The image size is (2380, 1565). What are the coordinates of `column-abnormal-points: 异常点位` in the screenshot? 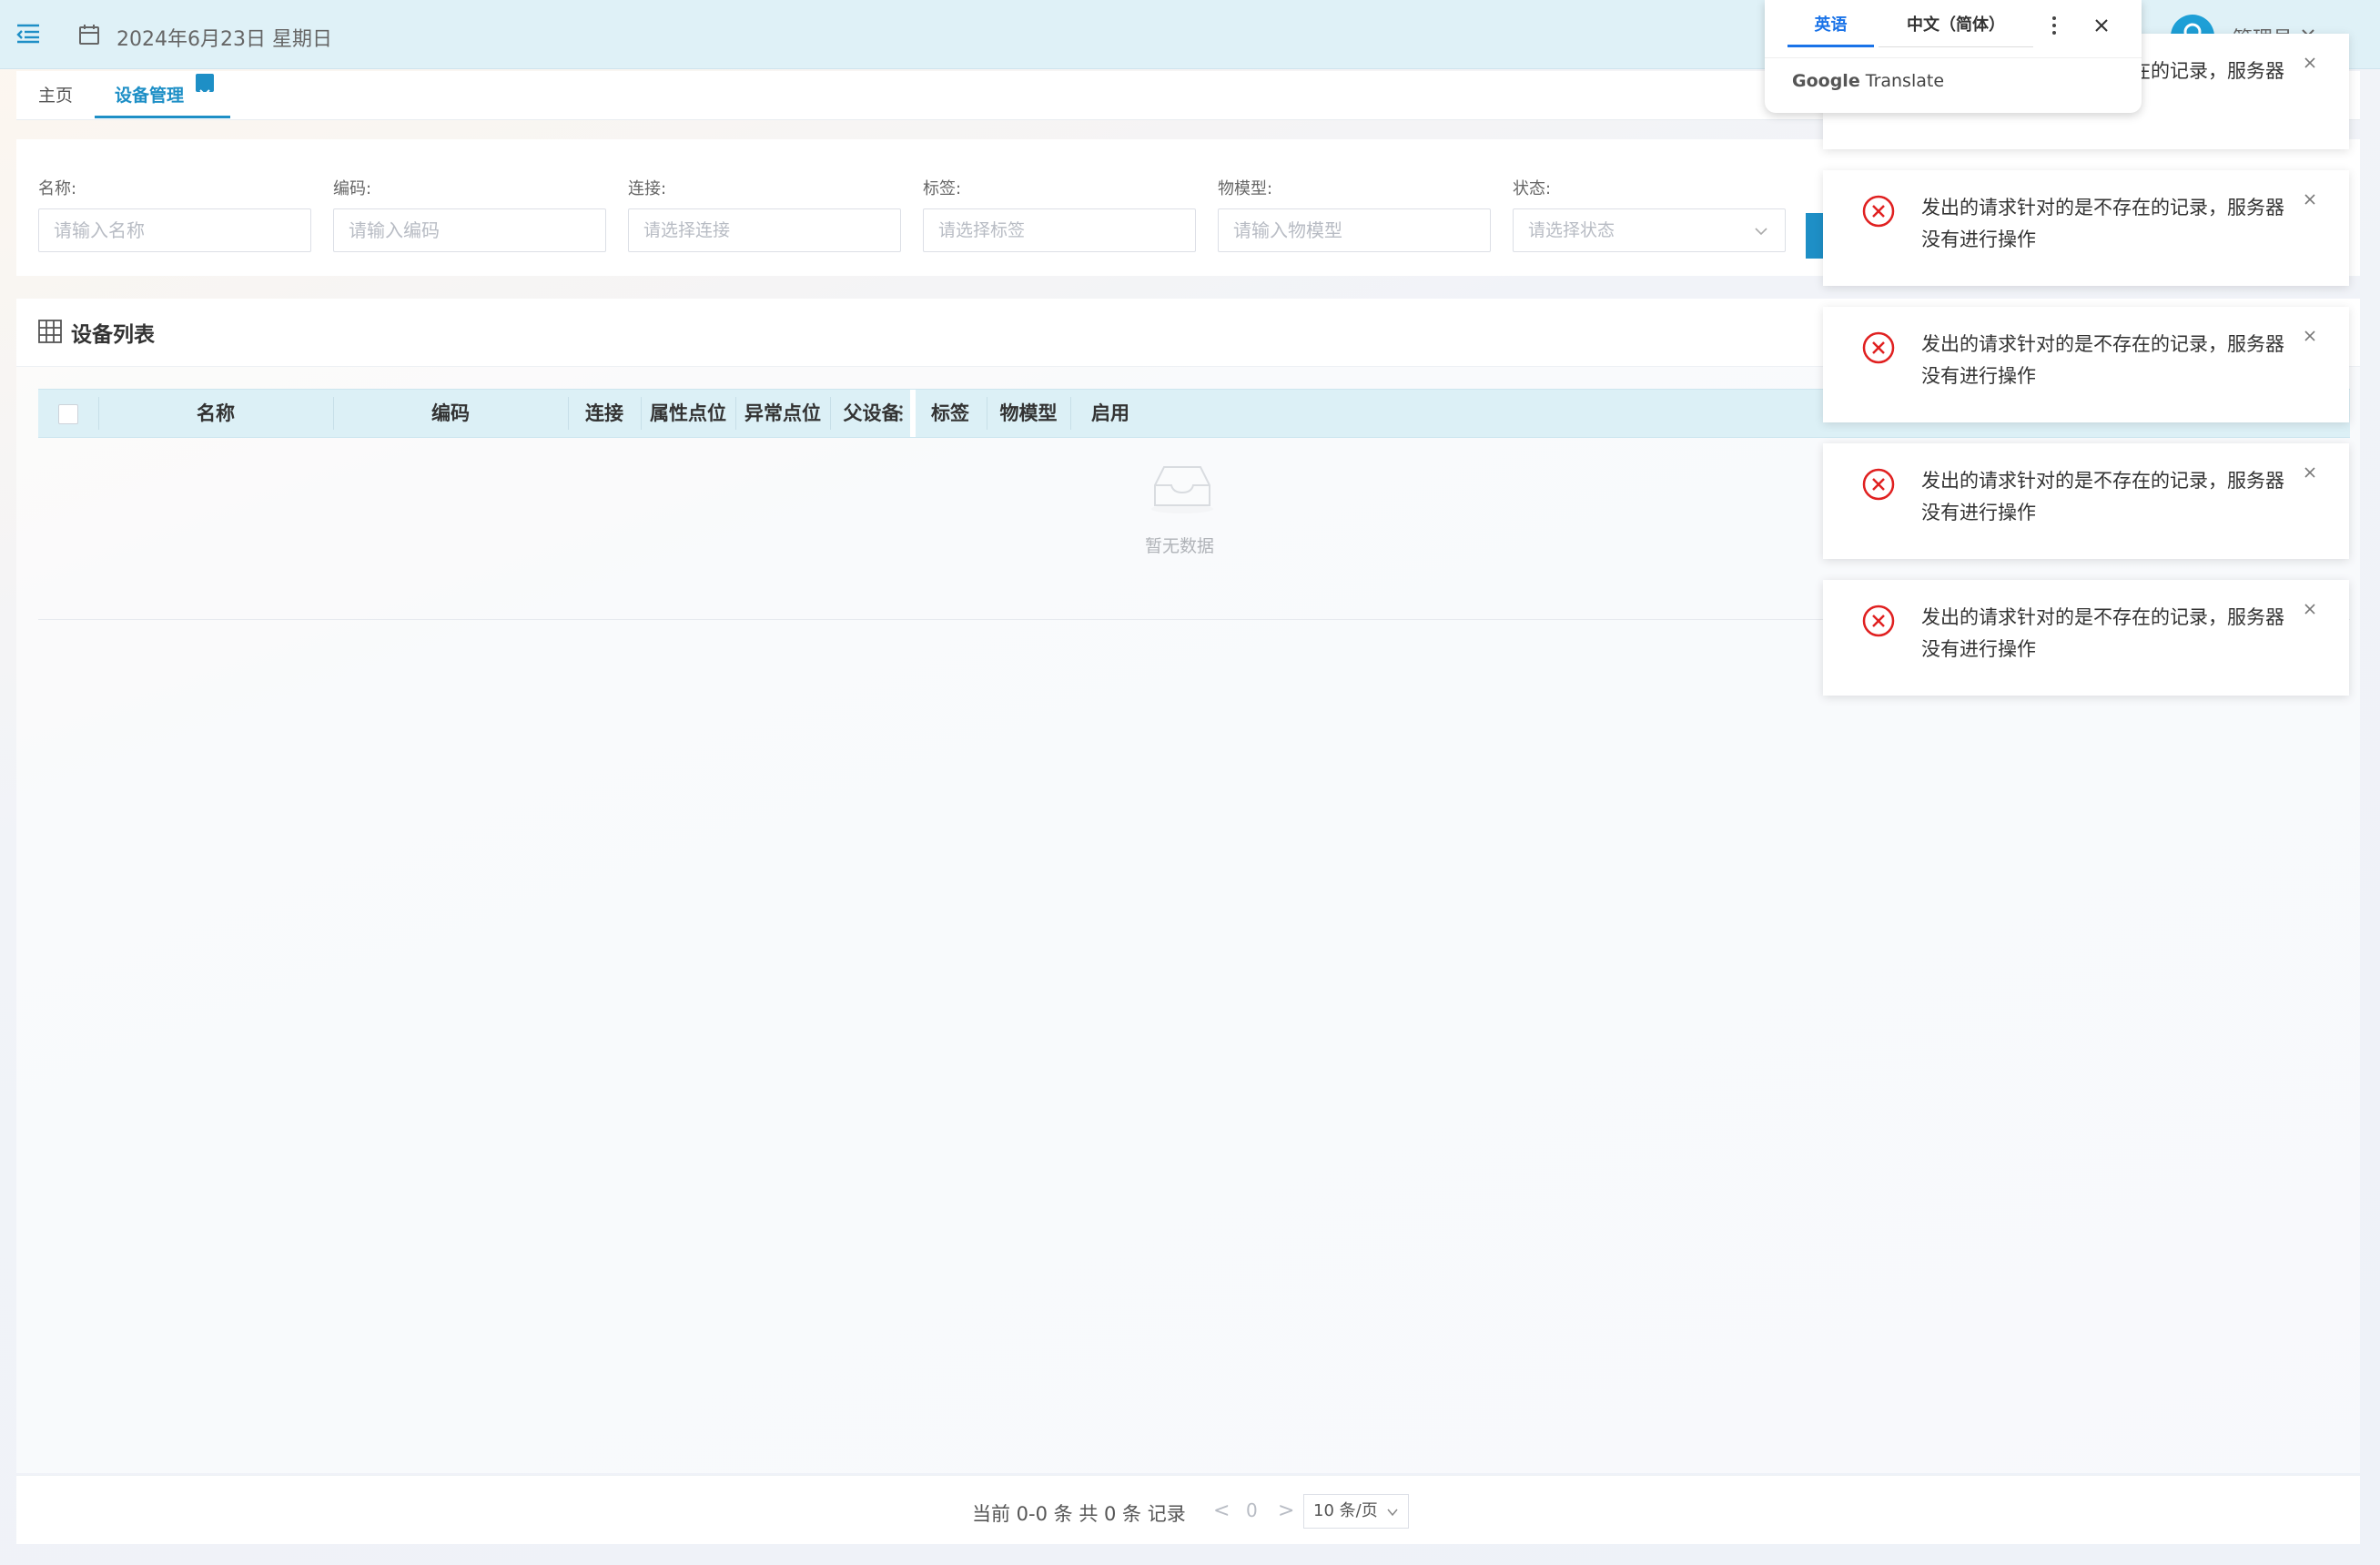 It's located at (783, 413).